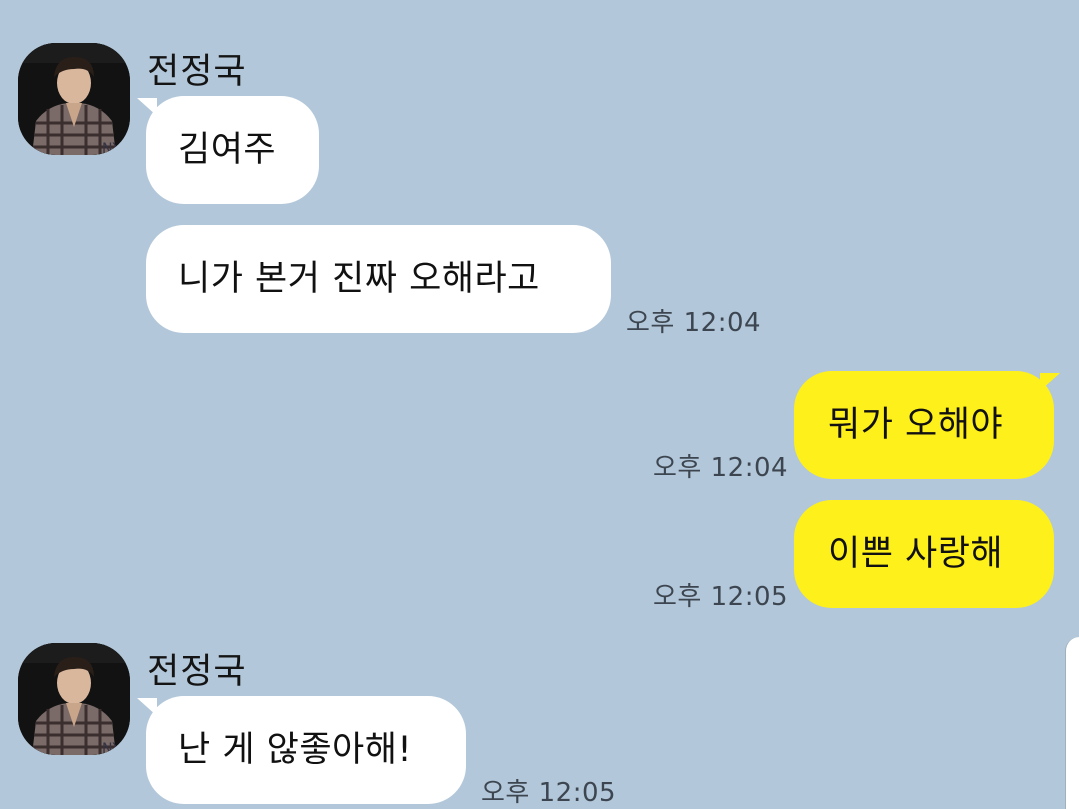 This screenshot has height=809, width=1079. What do you see at coordinates (295, 749) in the screenshot?
I see `message-text: 난 게 않좋아해!` at bounding box center [295, 749].